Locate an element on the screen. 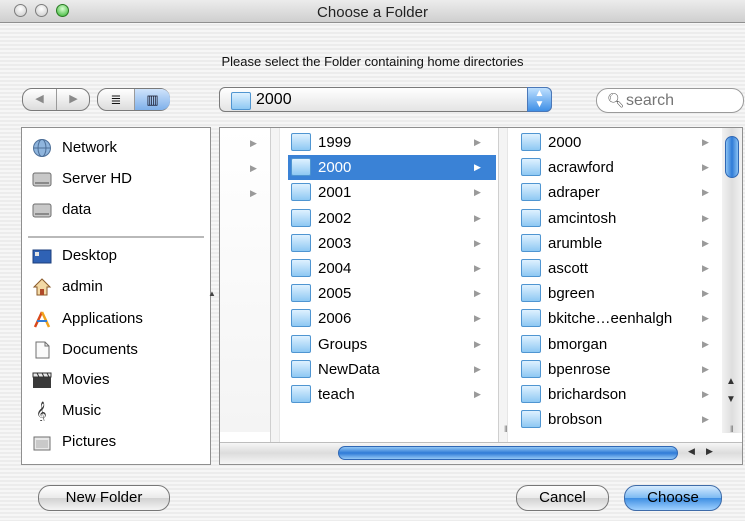  browser-column-parent: ▶ ▶ ▶ ǁ is located at coordinates (249, 281).